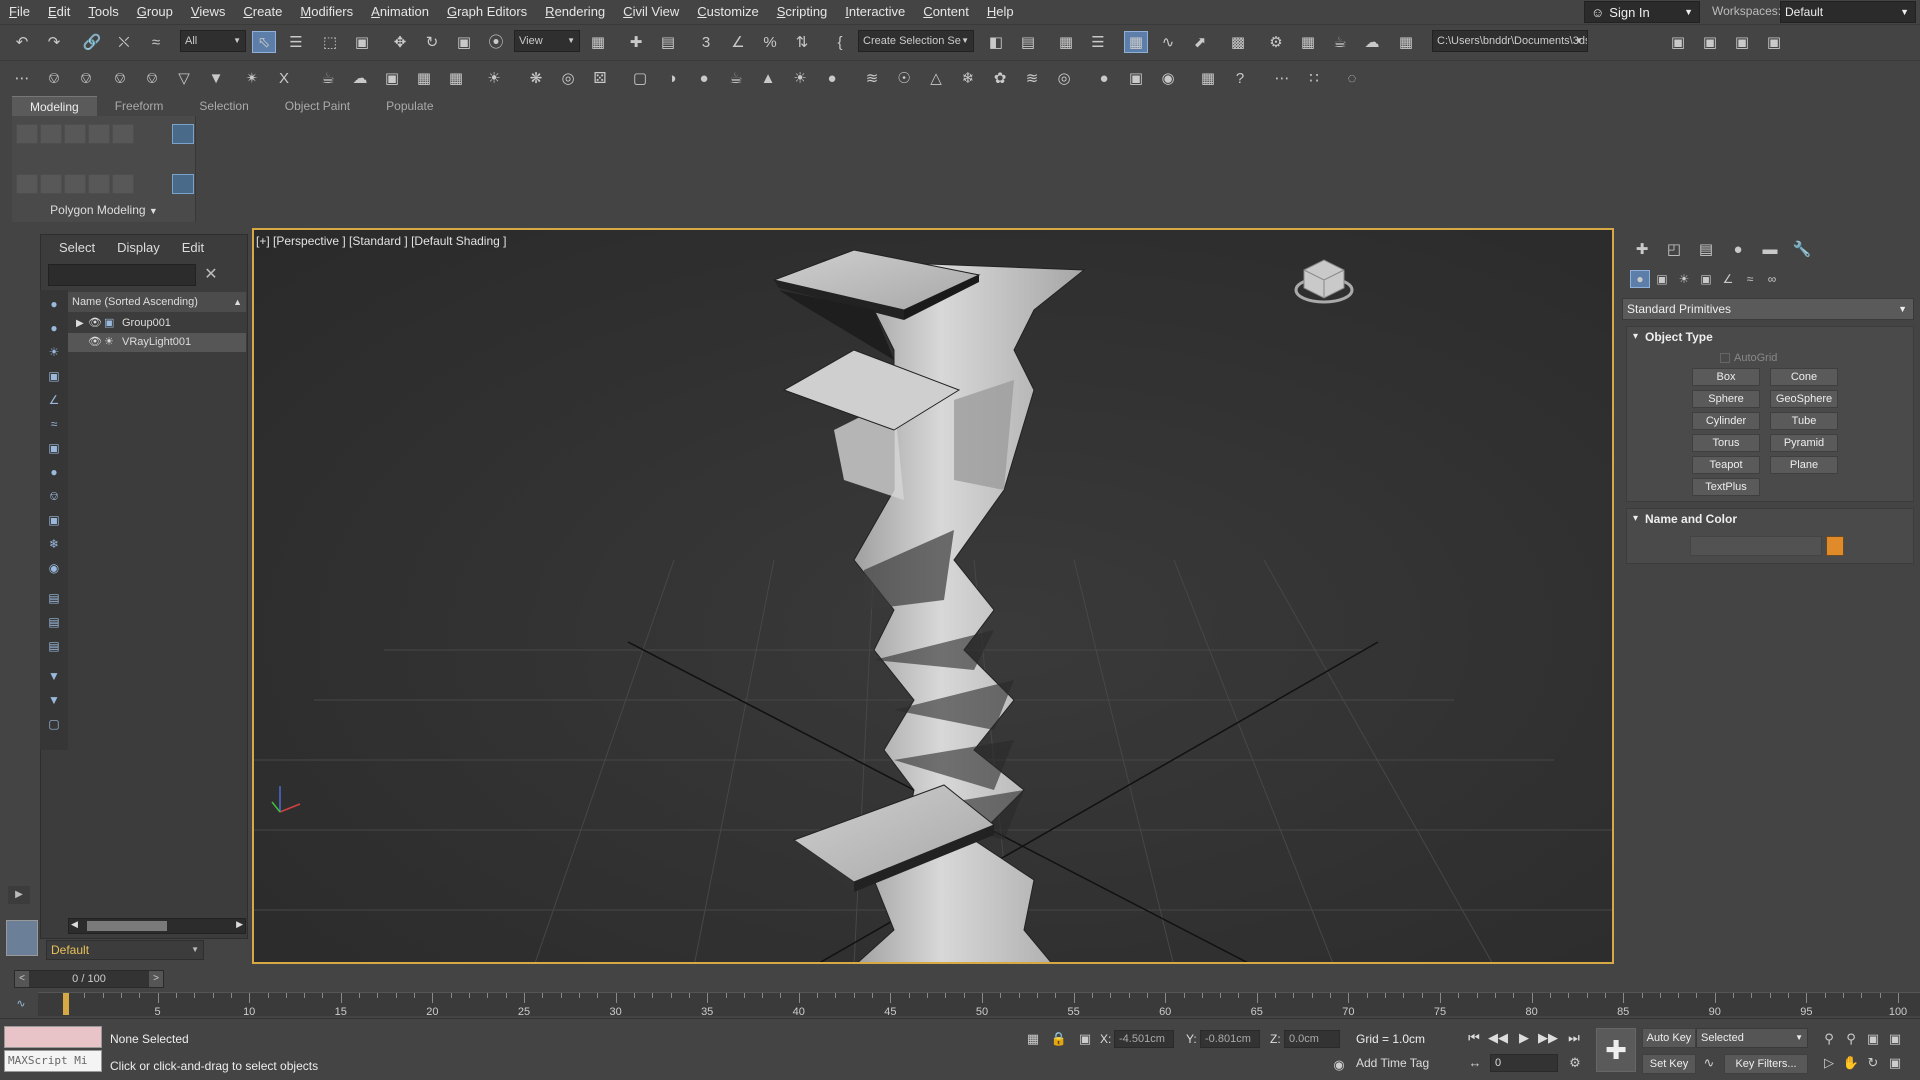  I want to click on teapot-icon: ☕, so click(328, 78).